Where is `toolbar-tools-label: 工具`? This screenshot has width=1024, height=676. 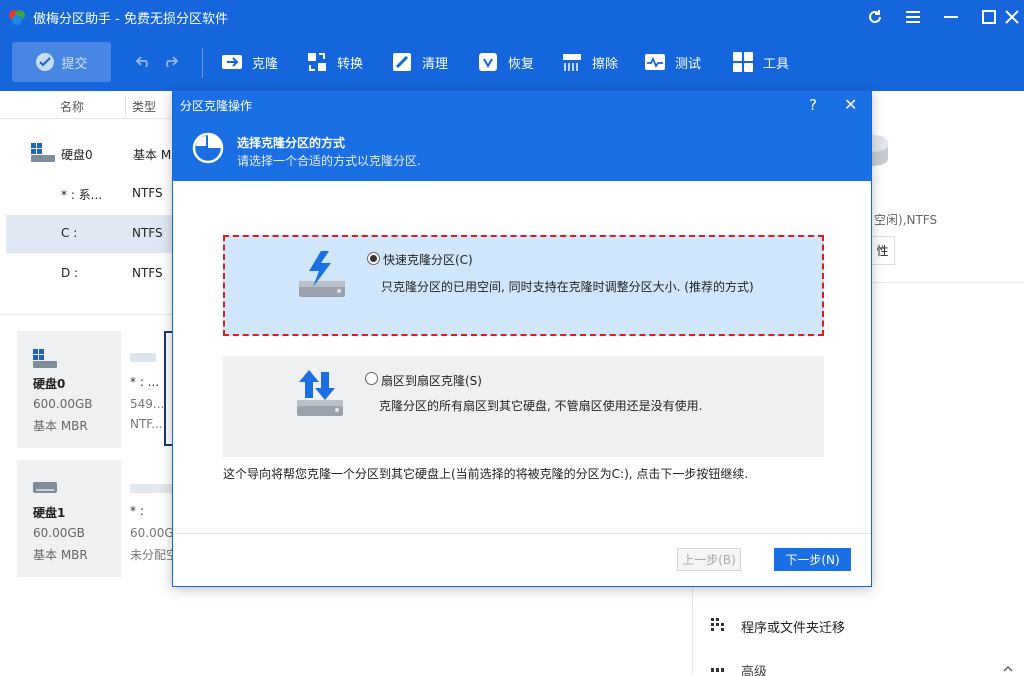
toolbar-tools-label: 工具 is located at coordinates (776, 64).